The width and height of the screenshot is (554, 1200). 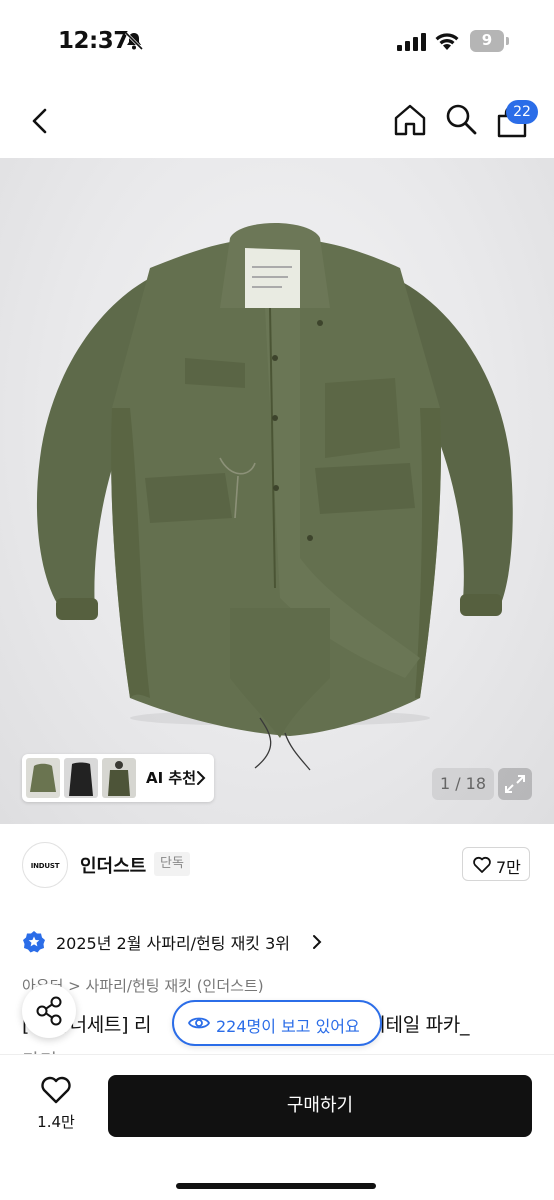 I want to click on battery-indicator: 9, so click(x=490, y=41).